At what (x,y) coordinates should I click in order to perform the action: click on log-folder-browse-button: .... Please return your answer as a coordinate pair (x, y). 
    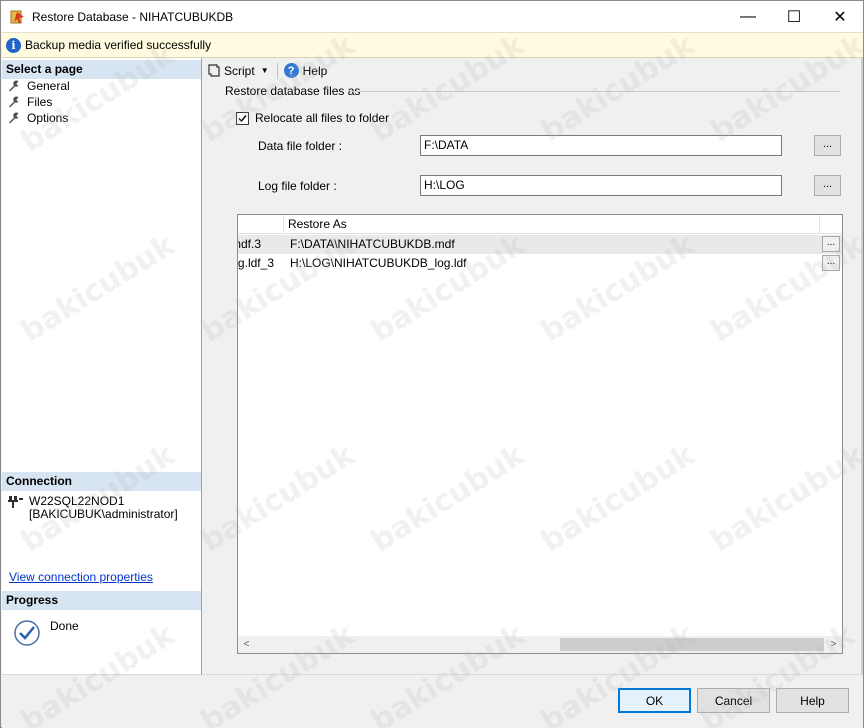
    Looking at the image, I should click on (827, 185).